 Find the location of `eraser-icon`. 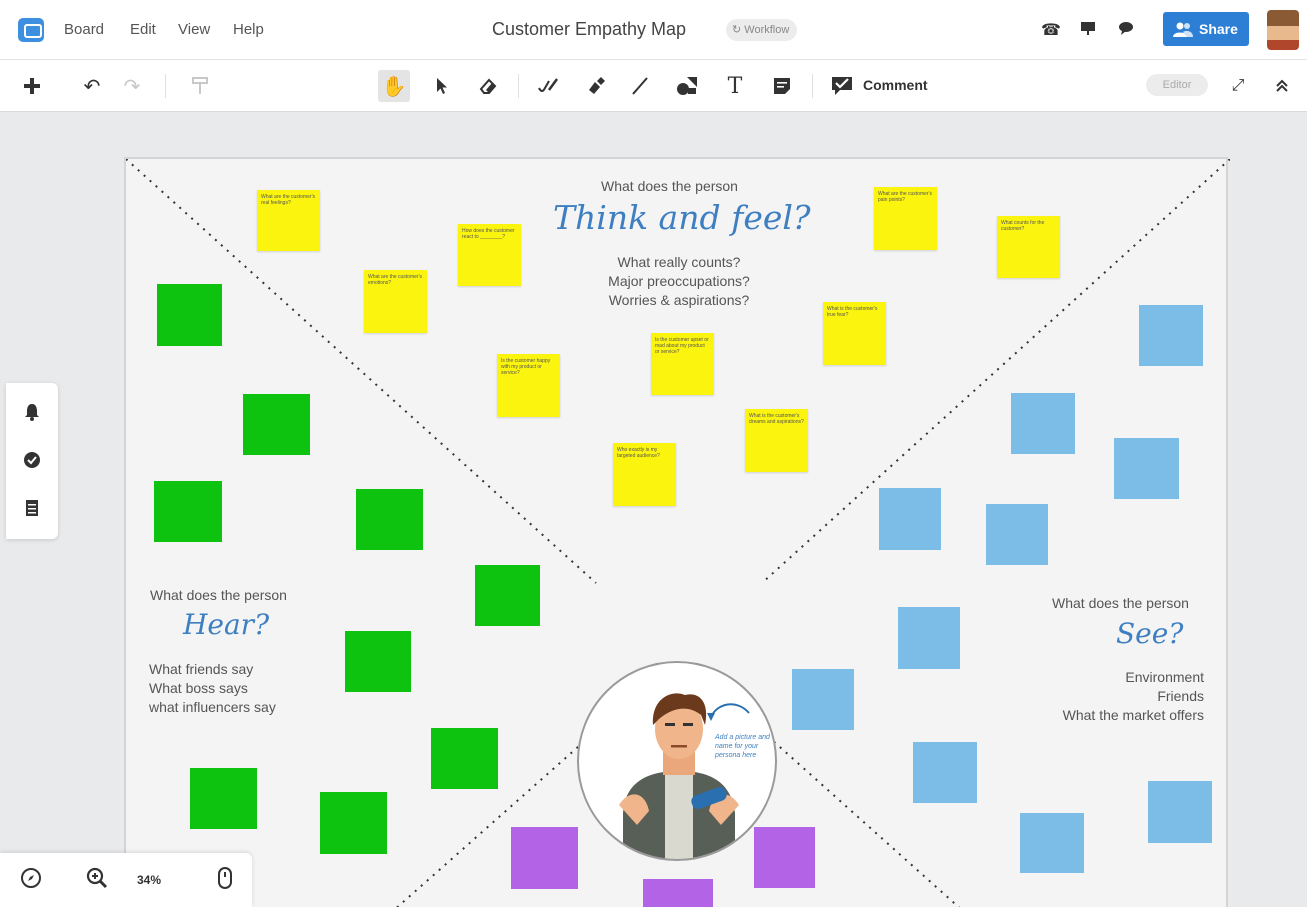

eraser-icon is located at coordinates (488, 86).